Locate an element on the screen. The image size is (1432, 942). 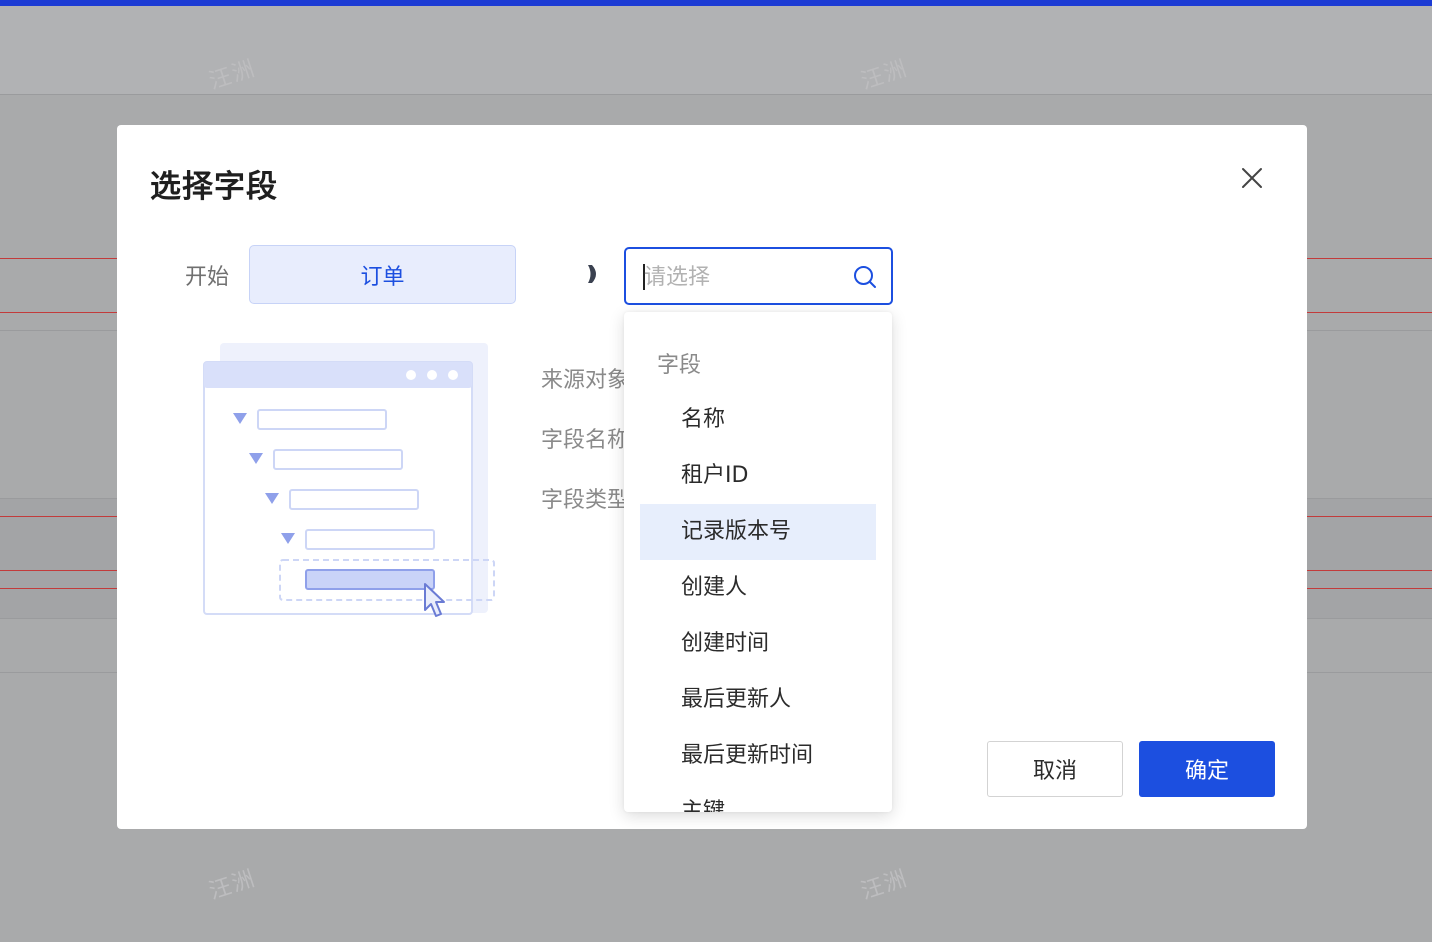
close-button is located at coordinates (1252, 178).